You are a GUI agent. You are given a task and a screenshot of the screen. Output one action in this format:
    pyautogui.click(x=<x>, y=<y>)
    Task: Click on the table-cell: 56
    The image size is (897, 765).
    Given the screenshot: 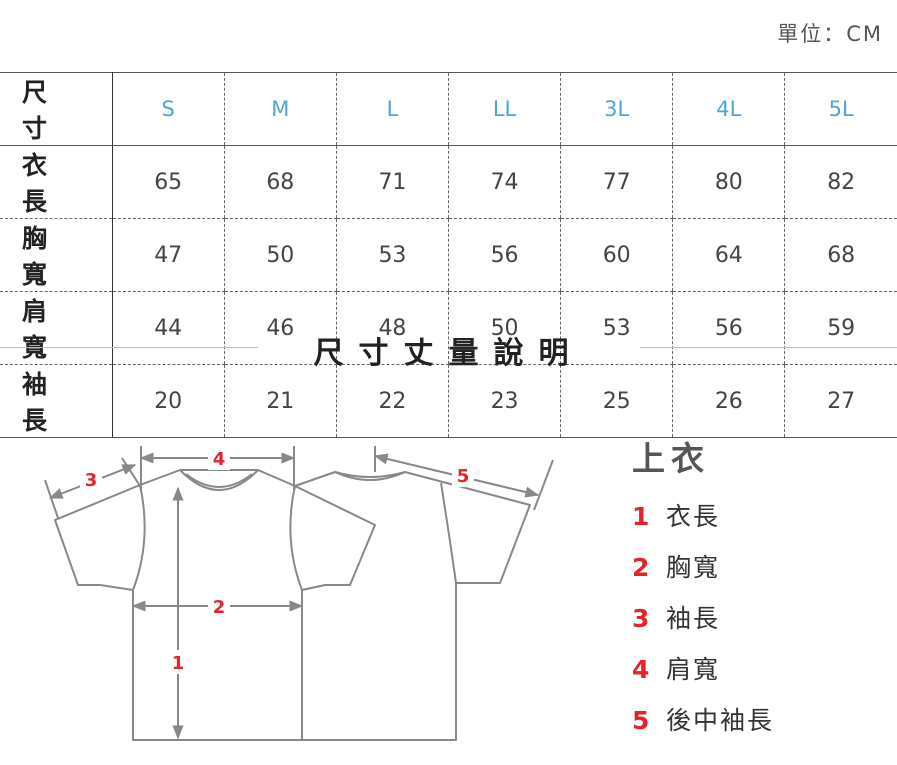 What is the action you would take?
    pyautogui.click(x=504, y=255)
    